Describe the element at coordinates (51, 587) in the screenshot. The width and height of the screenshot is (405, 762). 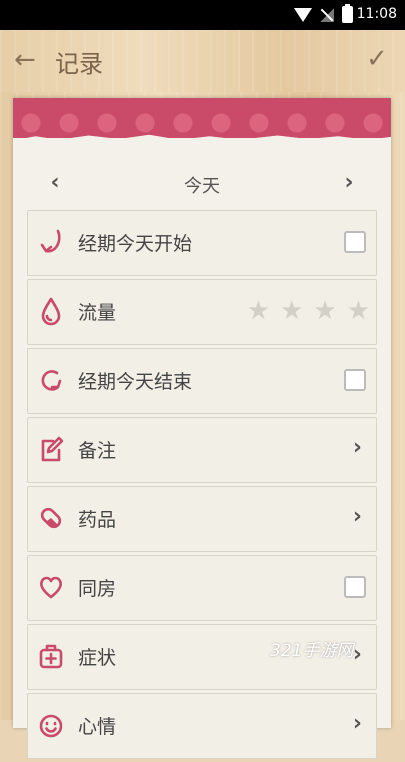
I see `heart-icon` at that location.